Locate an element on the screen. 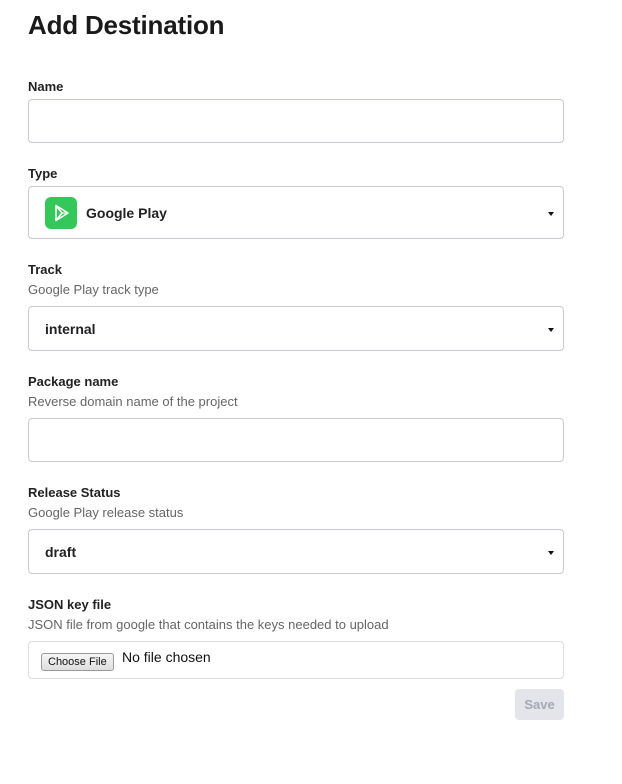 The height and width of the screenshot is (784, 622). name-label: Name is located at coordinates (46, 86).